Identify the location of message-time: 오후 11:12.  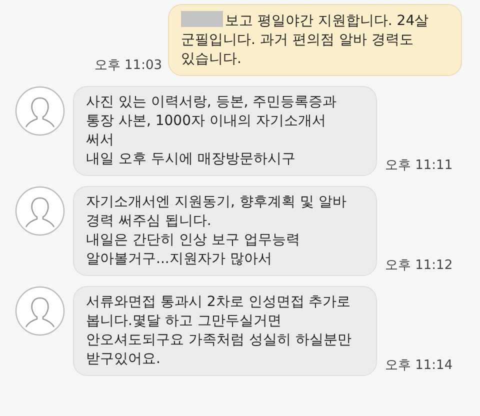
(419, 265).